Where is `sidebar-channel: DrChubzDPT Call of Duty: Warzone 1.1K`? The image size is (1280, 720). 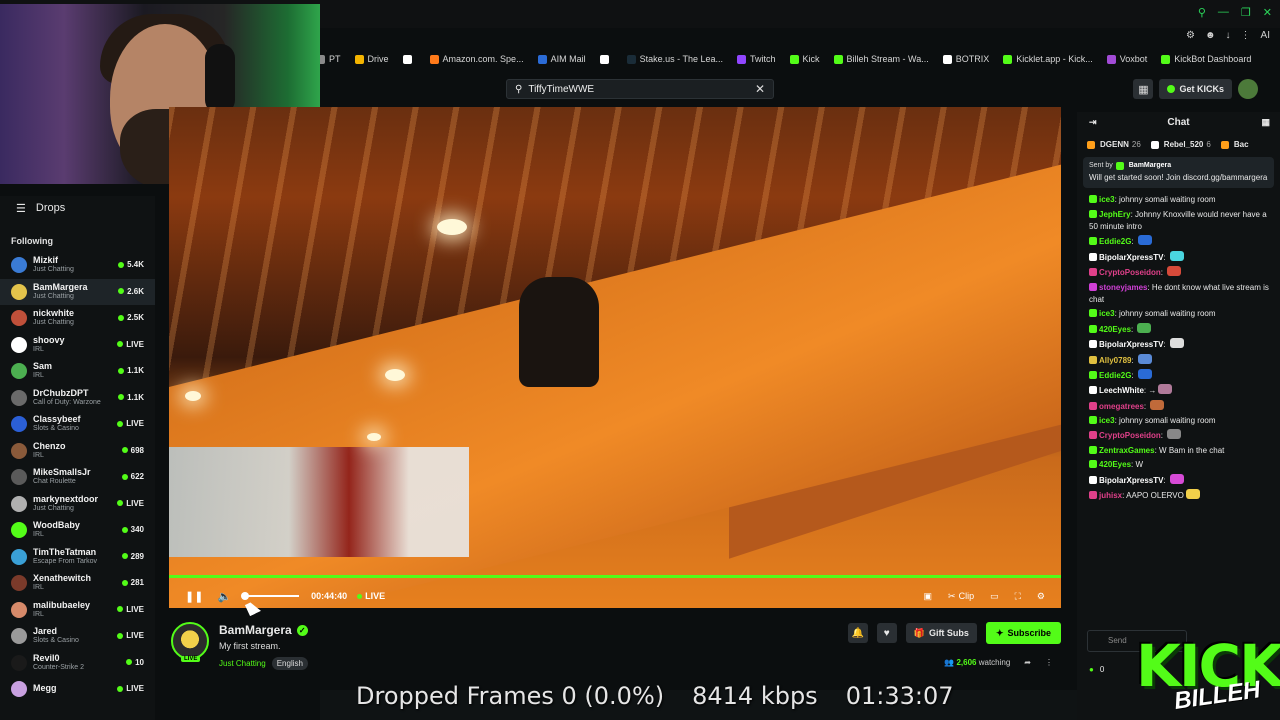
sidebar-channel: DrChubzDPT Call of Duty: Warzone 1.1K is located at coordinates (77, 398).